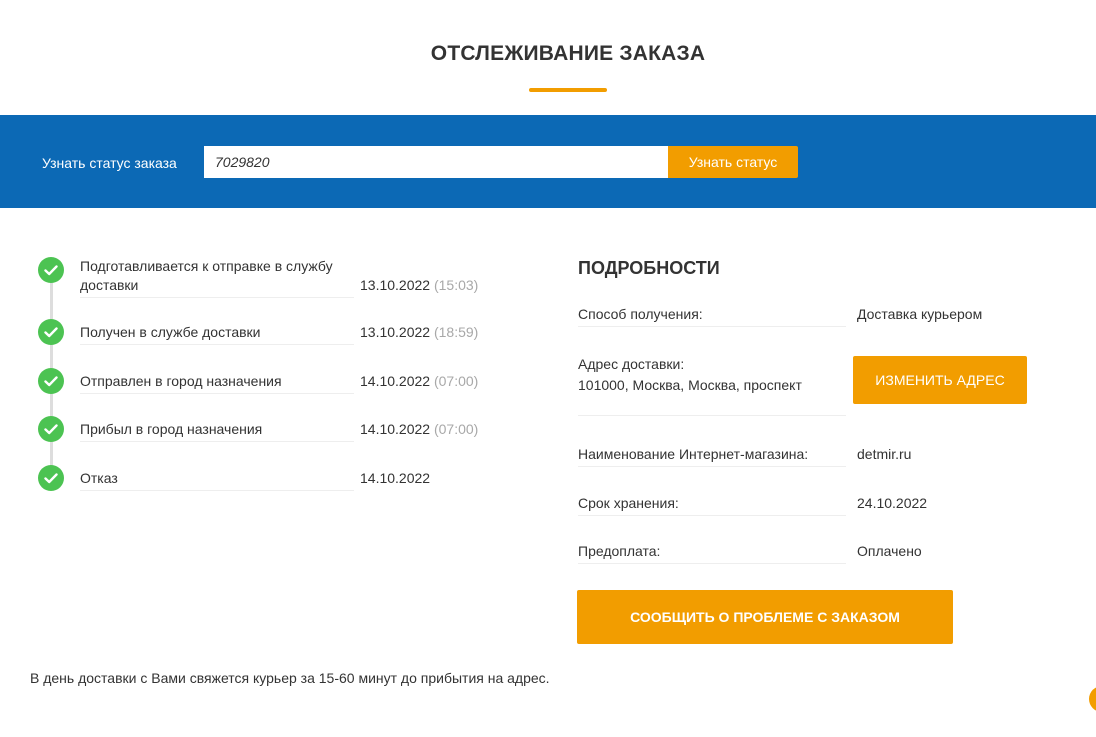 This screenshot has height=737, width=1096. What do you see at coordinates (712, 553) in the screenshot?
I see `prepayment-label: Предоплата:` at bounding box center [712, 553].